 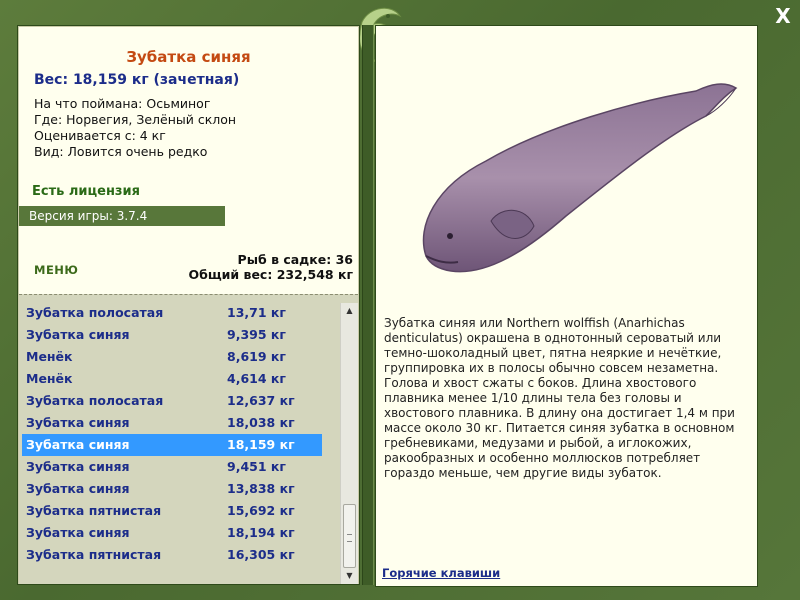 What do you see at coordinates (122, 103) in the screenshot?
I see `info-line-bait: На что поймана: Осьминог` at bounding box center [122, 103].